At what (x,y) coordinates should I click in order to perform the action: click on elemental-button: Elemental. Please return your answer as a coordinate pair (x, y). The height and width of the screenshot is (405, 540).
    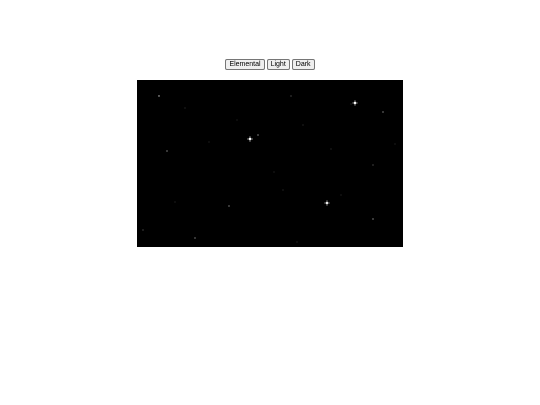
    Looking at the image, I should click on (245, 64).